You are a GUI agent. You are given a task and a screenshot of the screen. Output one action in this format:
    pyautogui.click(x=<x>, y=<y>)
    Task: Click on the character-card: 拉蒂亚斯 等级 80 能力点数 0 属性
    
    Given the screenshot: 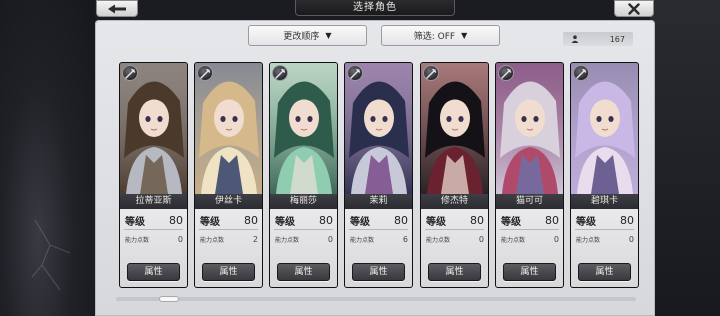 What is the action you would take?
    pyautogui.click(x=153, y=175)
    